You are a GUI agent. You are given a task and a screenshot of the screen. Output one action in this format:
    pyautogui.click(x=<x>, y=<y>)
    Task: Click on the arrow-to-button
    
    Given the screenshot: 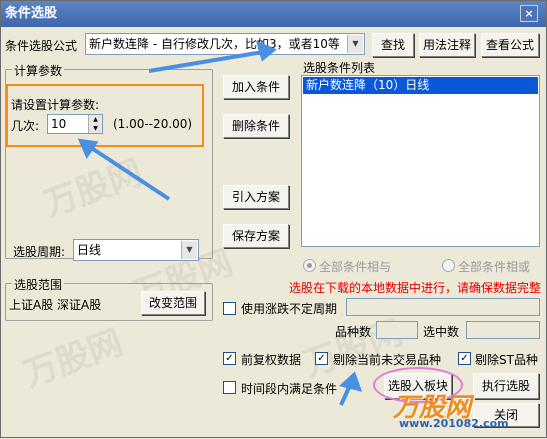 What is the action you would take?
    pyautogui.click(x=350, y=388)
    